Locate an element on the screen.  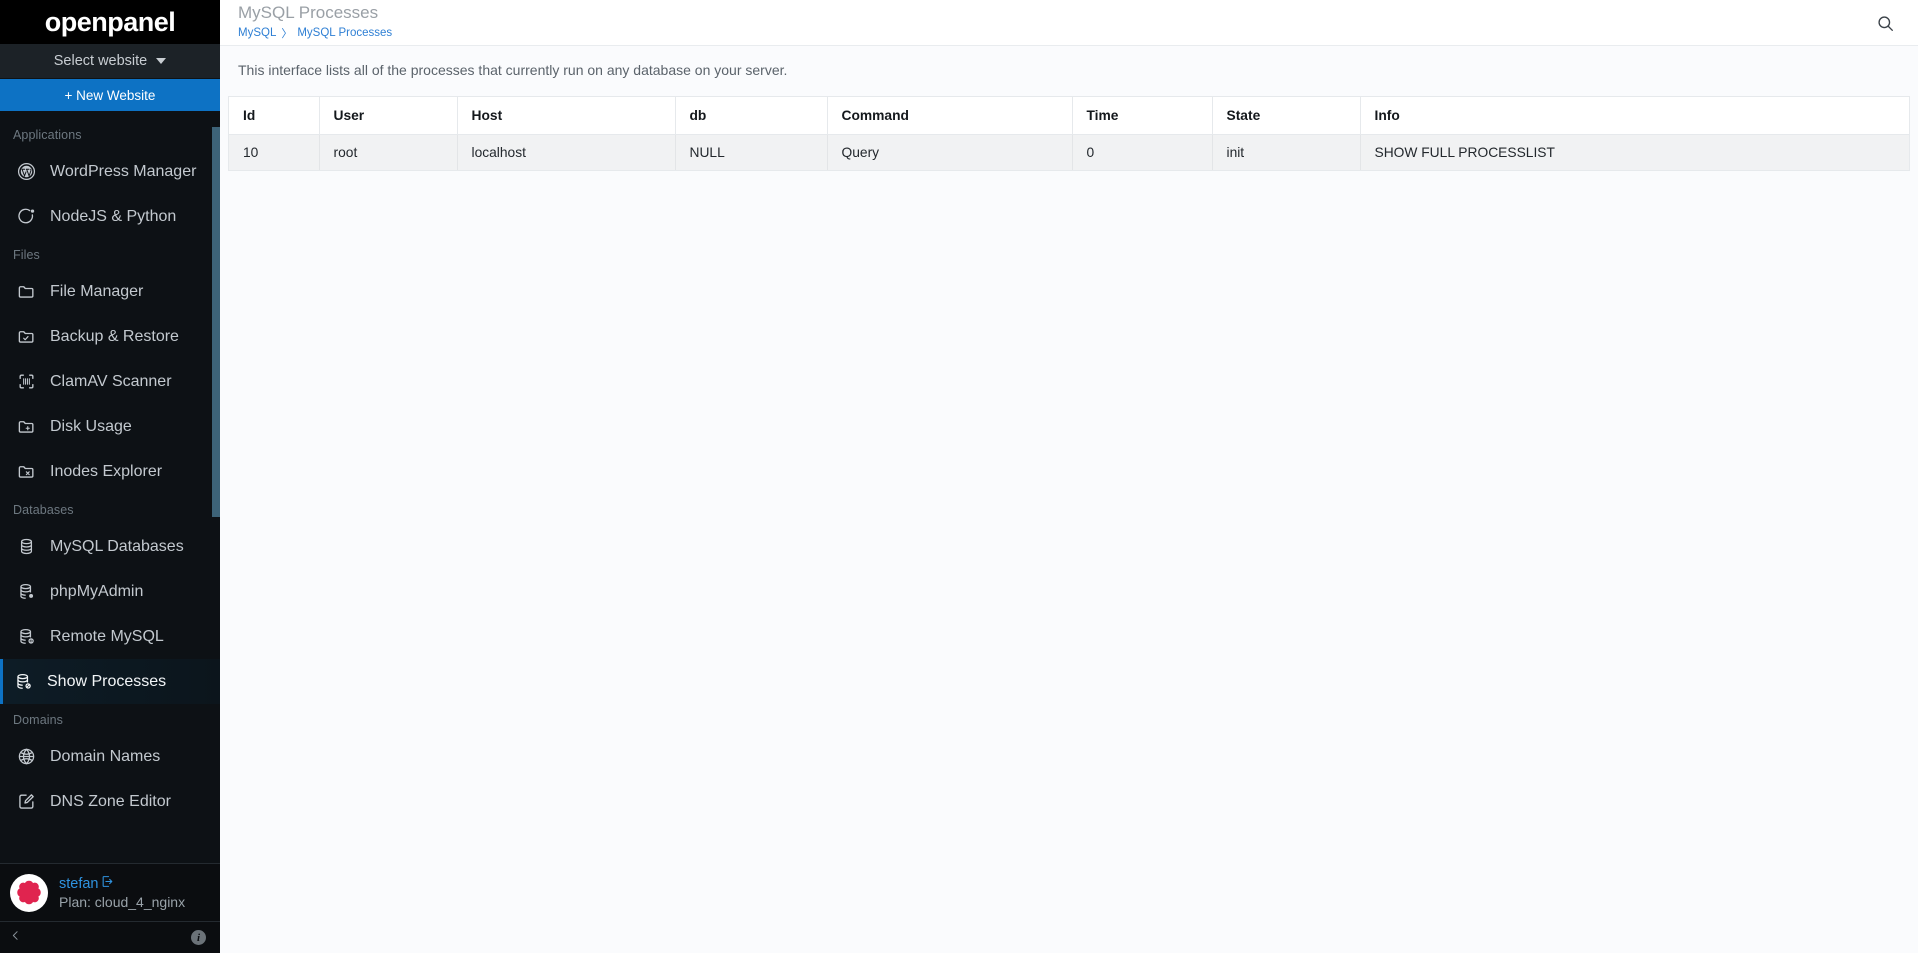
processes-table-container: Id User Host db Command Time State Info is located at coordinates (1069, 133).